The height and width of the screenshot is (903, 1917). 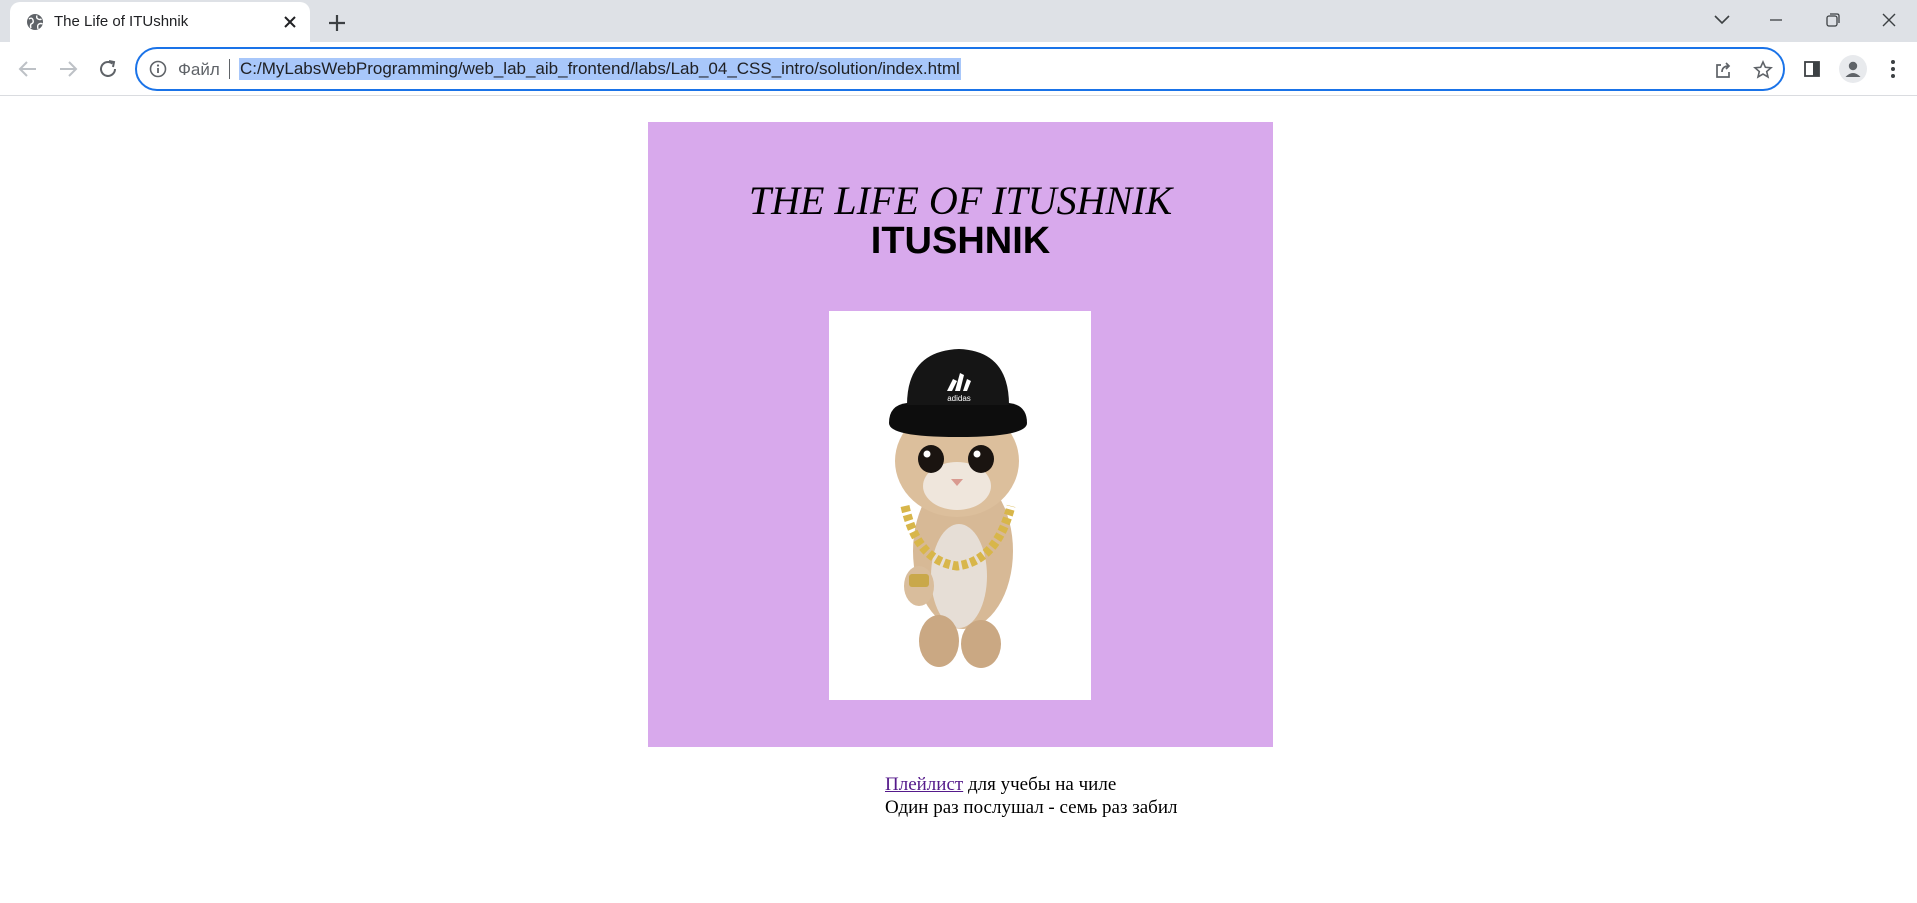 I want to click on omnibox-separator, so click(x=229, y=69).